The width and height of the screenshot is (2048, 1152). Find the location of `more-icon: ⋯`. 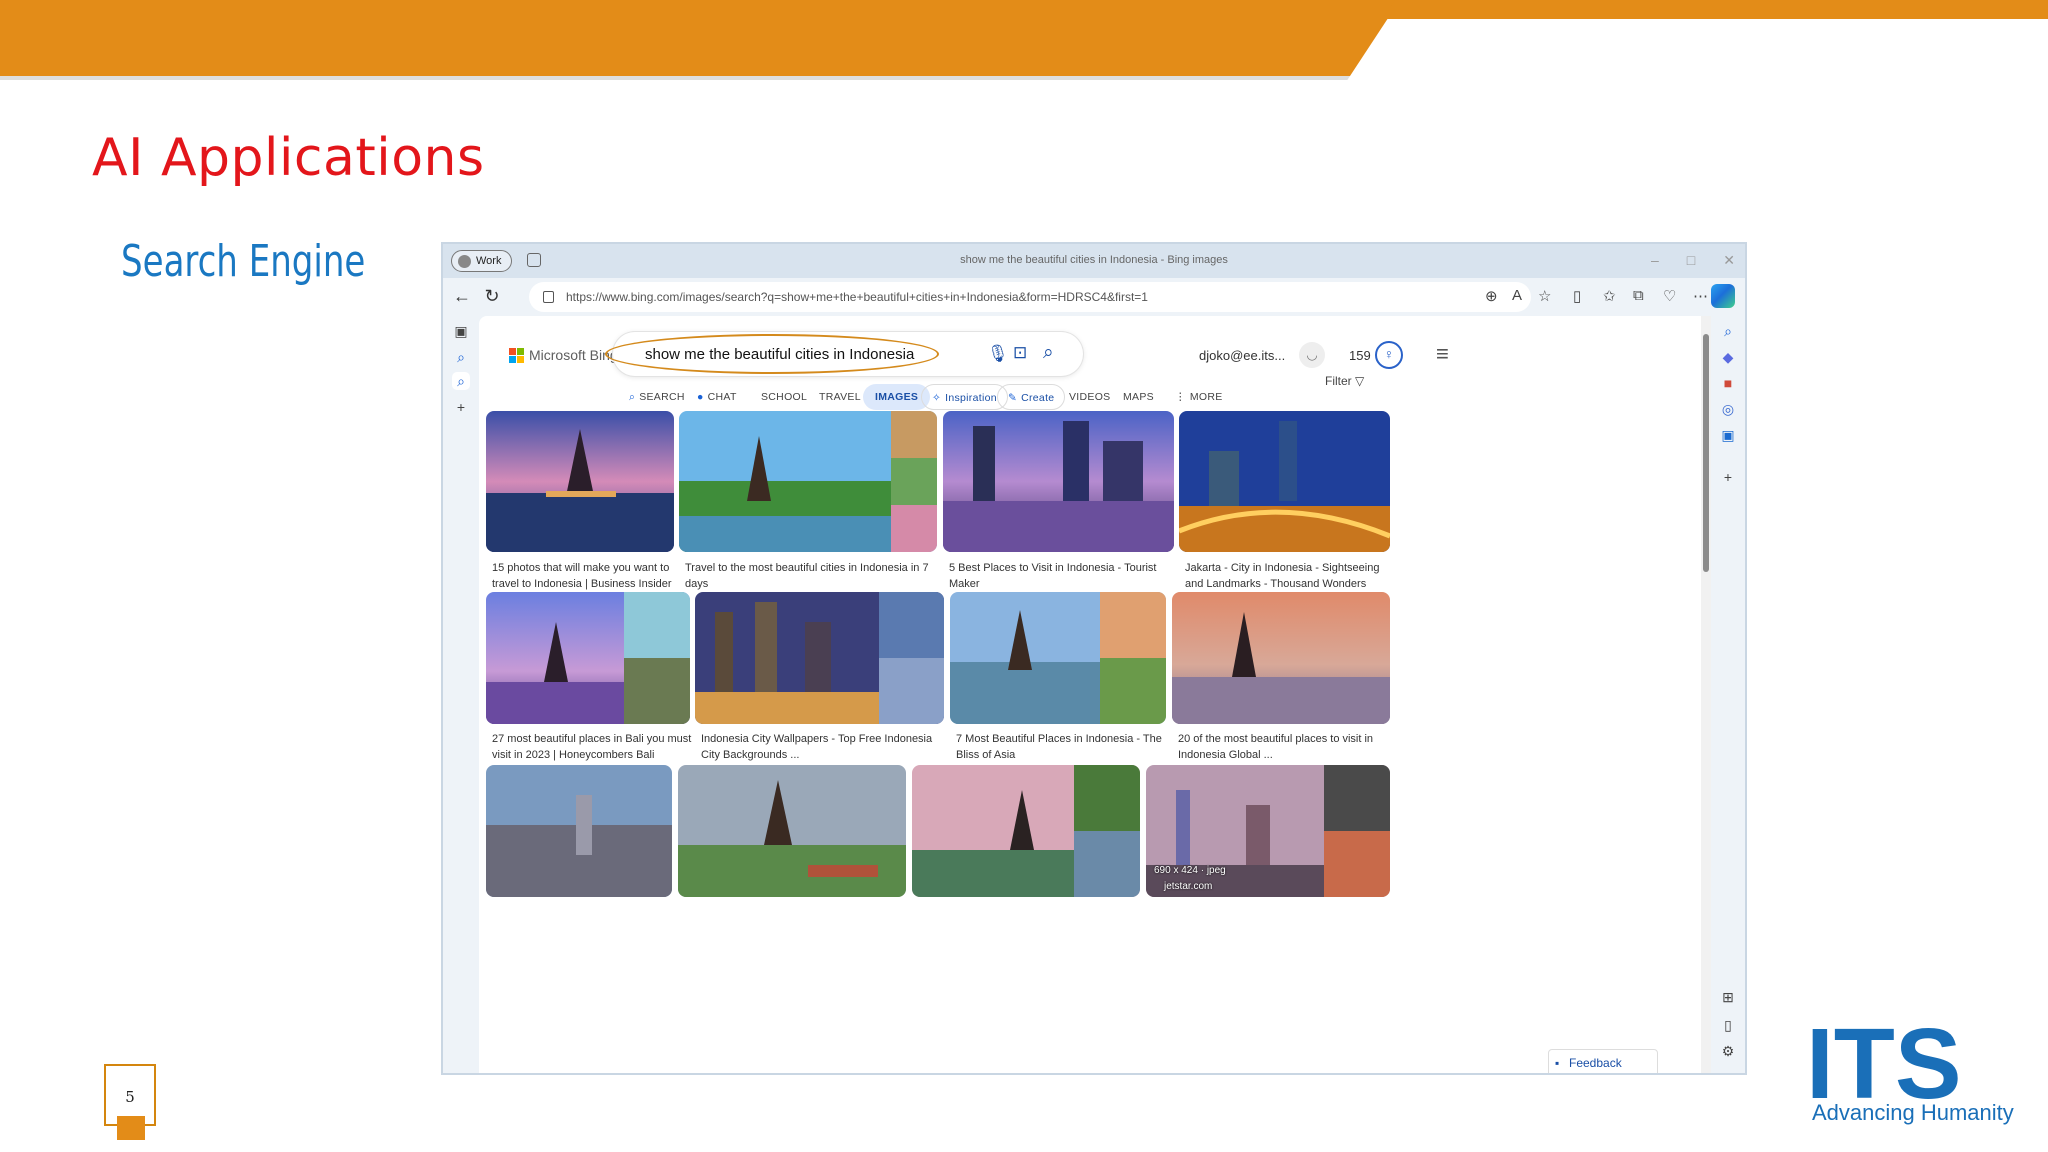

more-icon: ⋯ is located at coordinates (1700, 296).